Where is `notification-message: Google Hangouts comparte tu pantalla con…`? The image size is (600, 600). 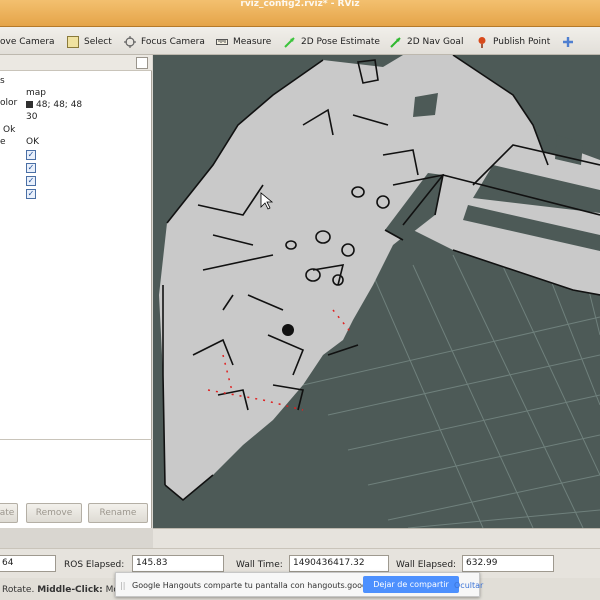
notification-message: Google Hangouts comparte tu pantalla con… is located at coordinates (264, 585).